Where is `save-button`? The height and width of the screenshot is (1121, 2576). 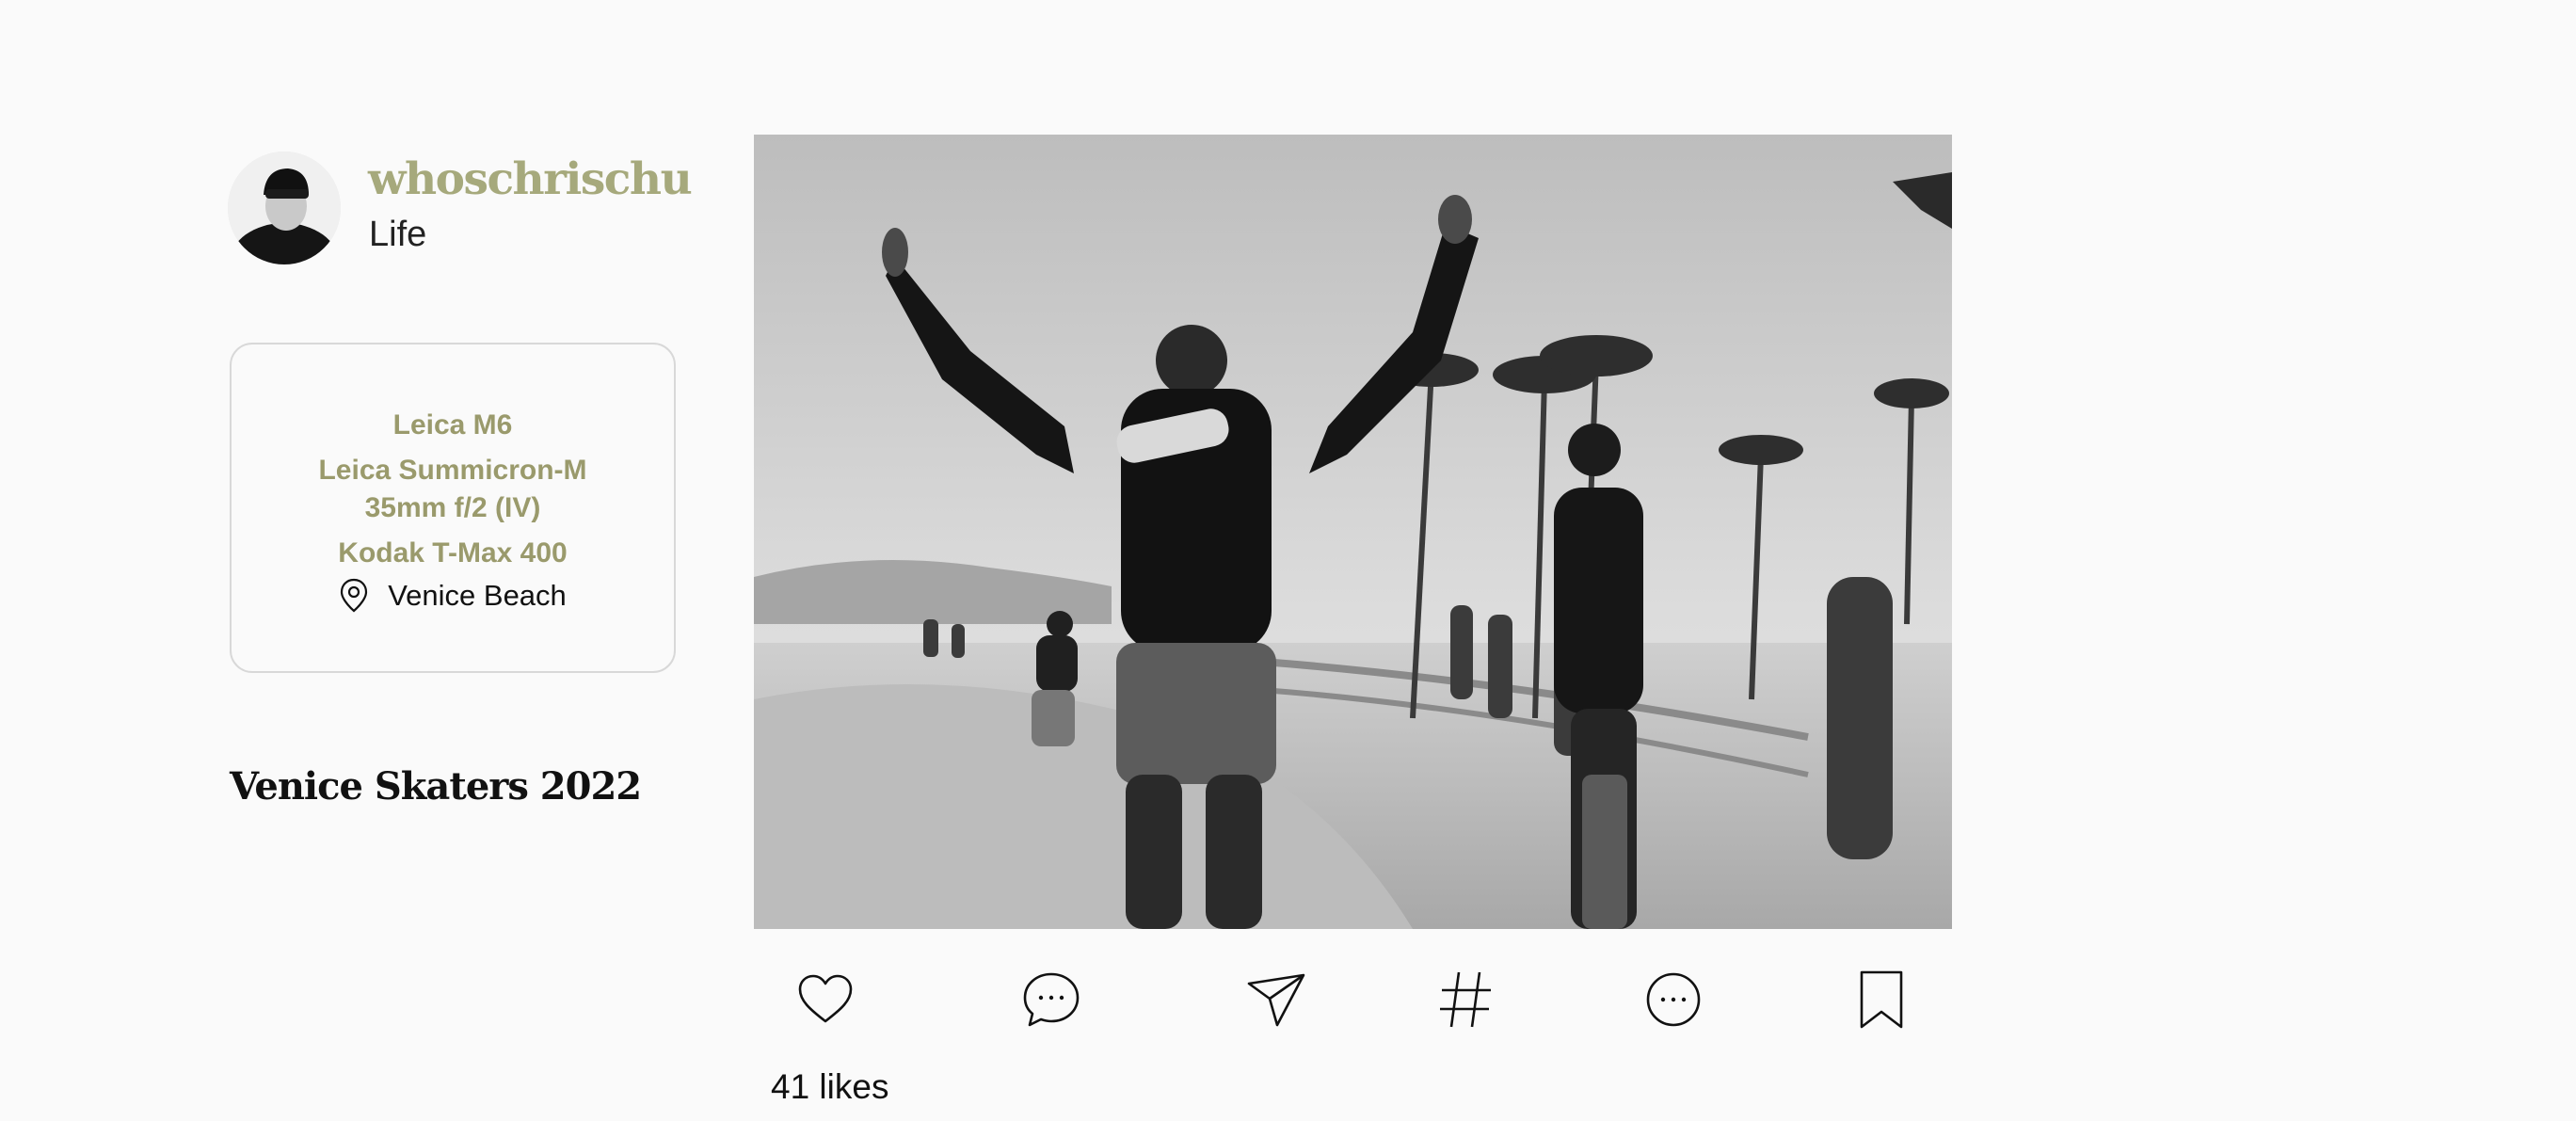 save-button is located at coordinates (1881, 999).